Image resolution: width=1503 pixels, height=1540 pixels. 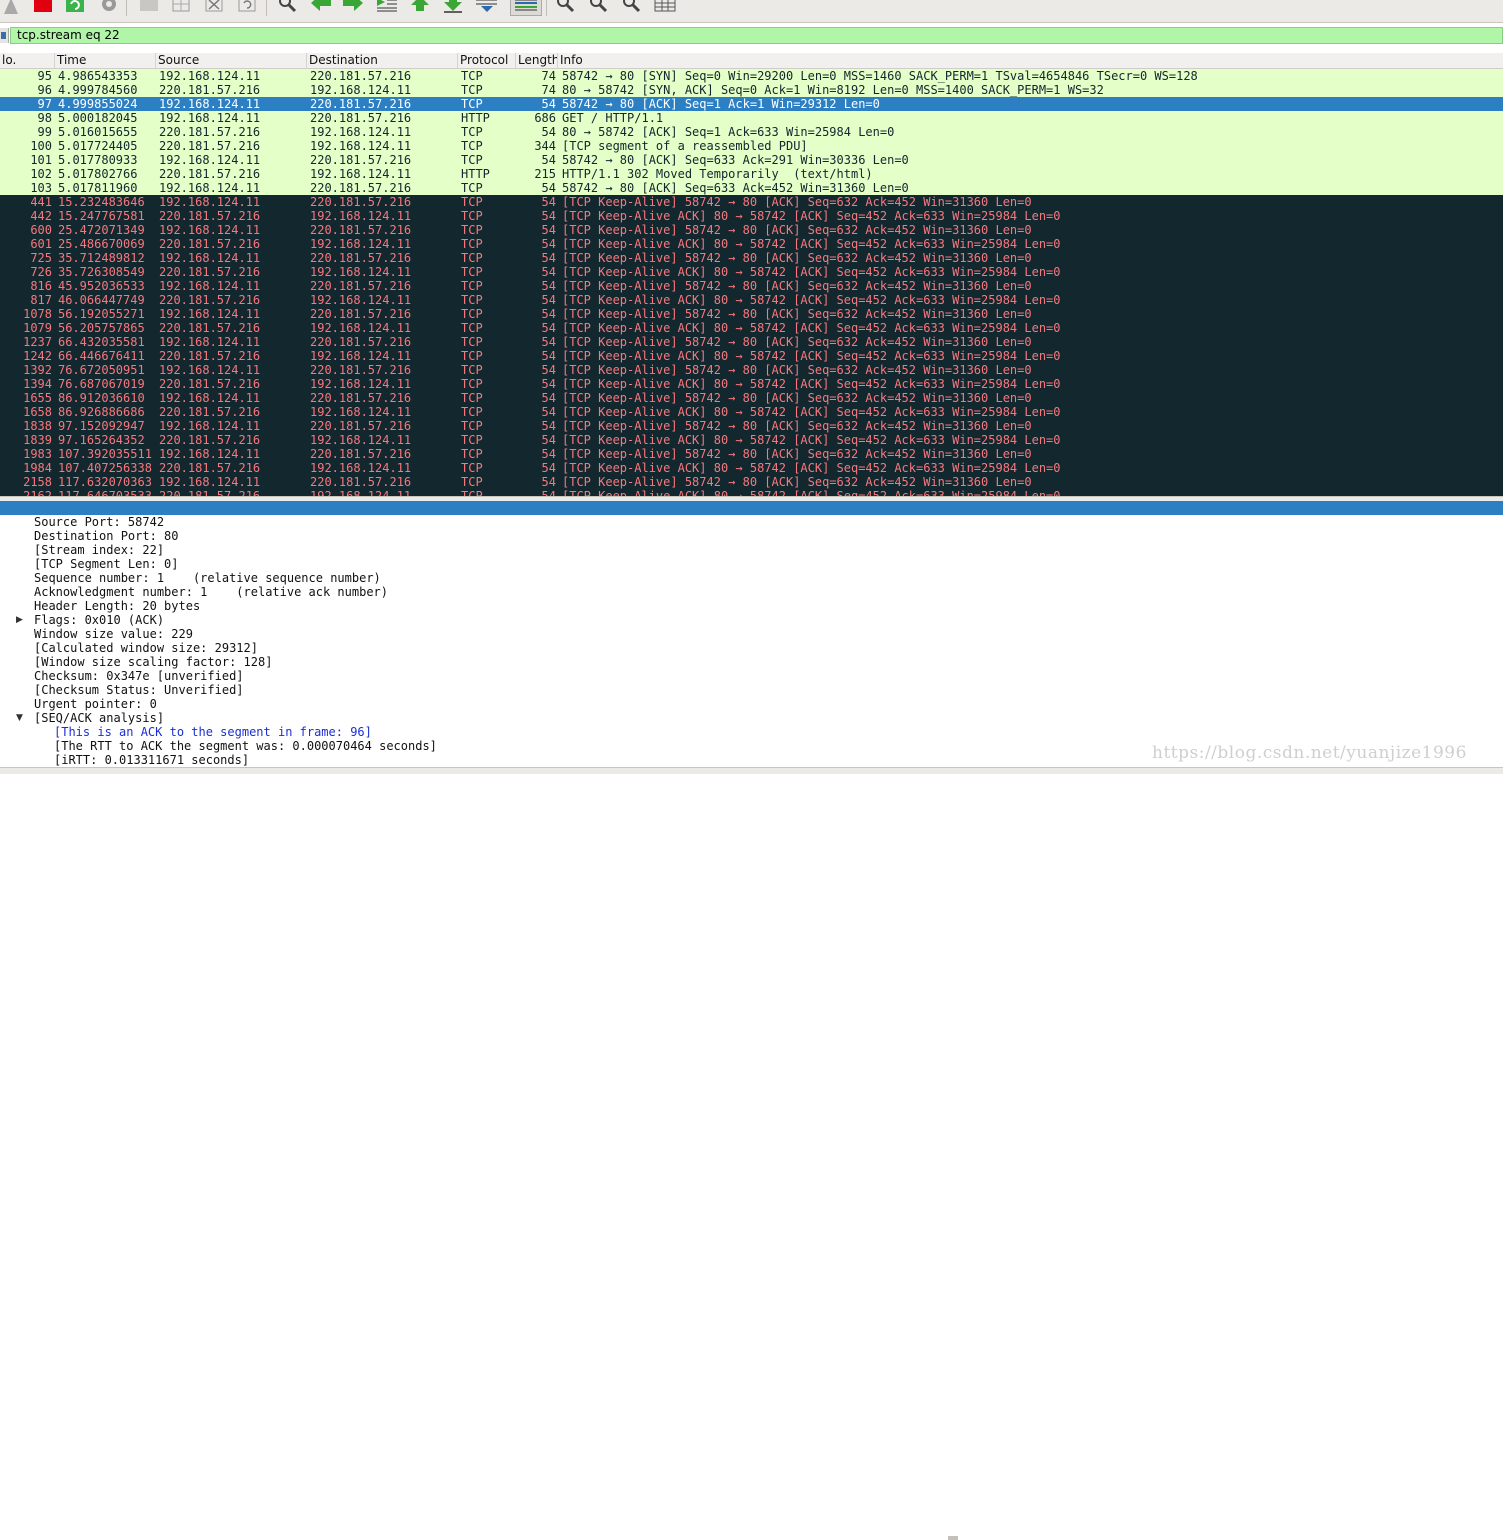 What do you see at coordinates (566, 8) in the screenshot?
I see `zoom-in-icon` at bounding box center [566, 8].